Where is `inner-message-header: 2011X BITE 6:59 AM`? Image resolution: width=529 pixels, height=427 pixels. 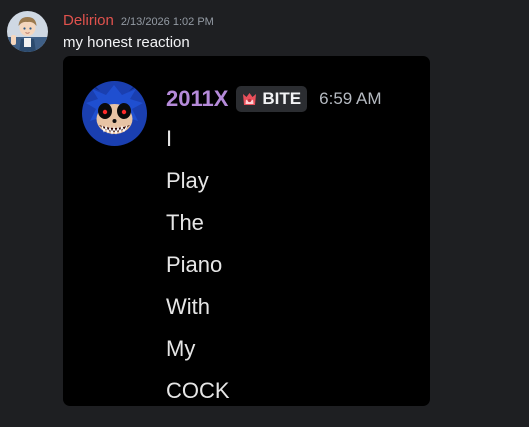
inner-message-header: 2011X BITE 6:59 AM is located at coordinates (274, 99).